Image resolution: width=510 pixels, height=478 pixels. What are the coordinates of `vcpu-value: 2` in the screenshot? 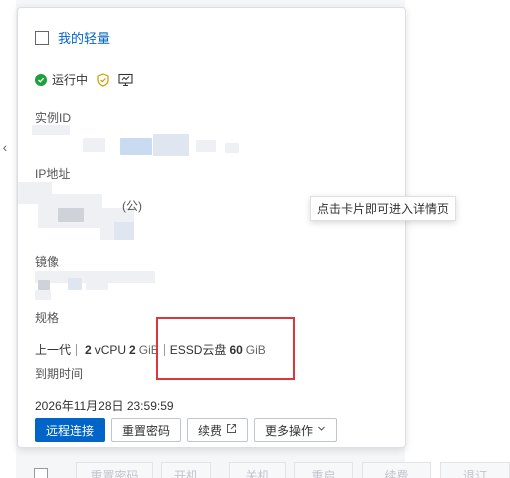 It's located at (88, 349).